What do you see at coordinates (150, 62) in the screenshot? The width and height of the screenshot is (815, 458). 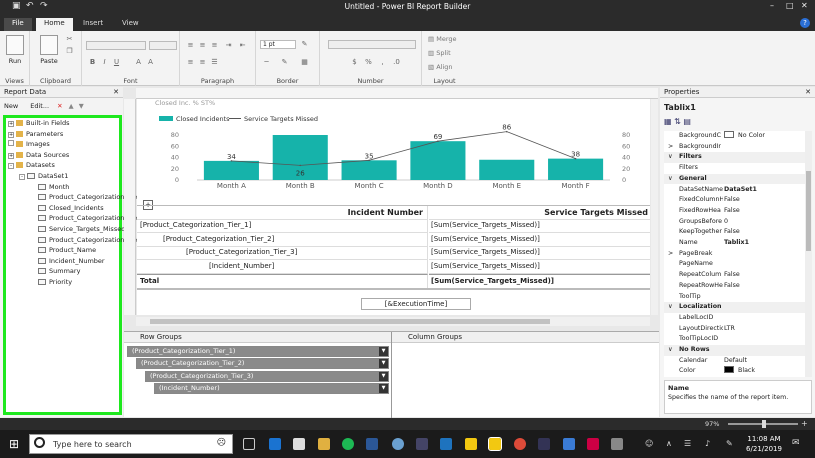 I see `font-shrink-icon: A` at bounding box center [150, 62].